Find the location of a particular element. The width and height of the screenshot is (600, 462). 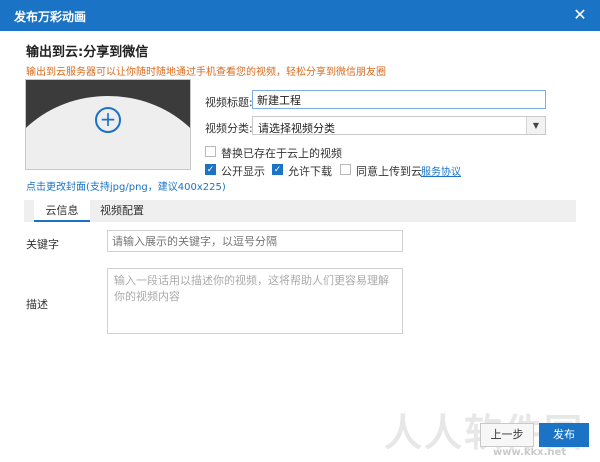

agree-upload-label: 同意上传到云 is located at coordinates (389, 171).